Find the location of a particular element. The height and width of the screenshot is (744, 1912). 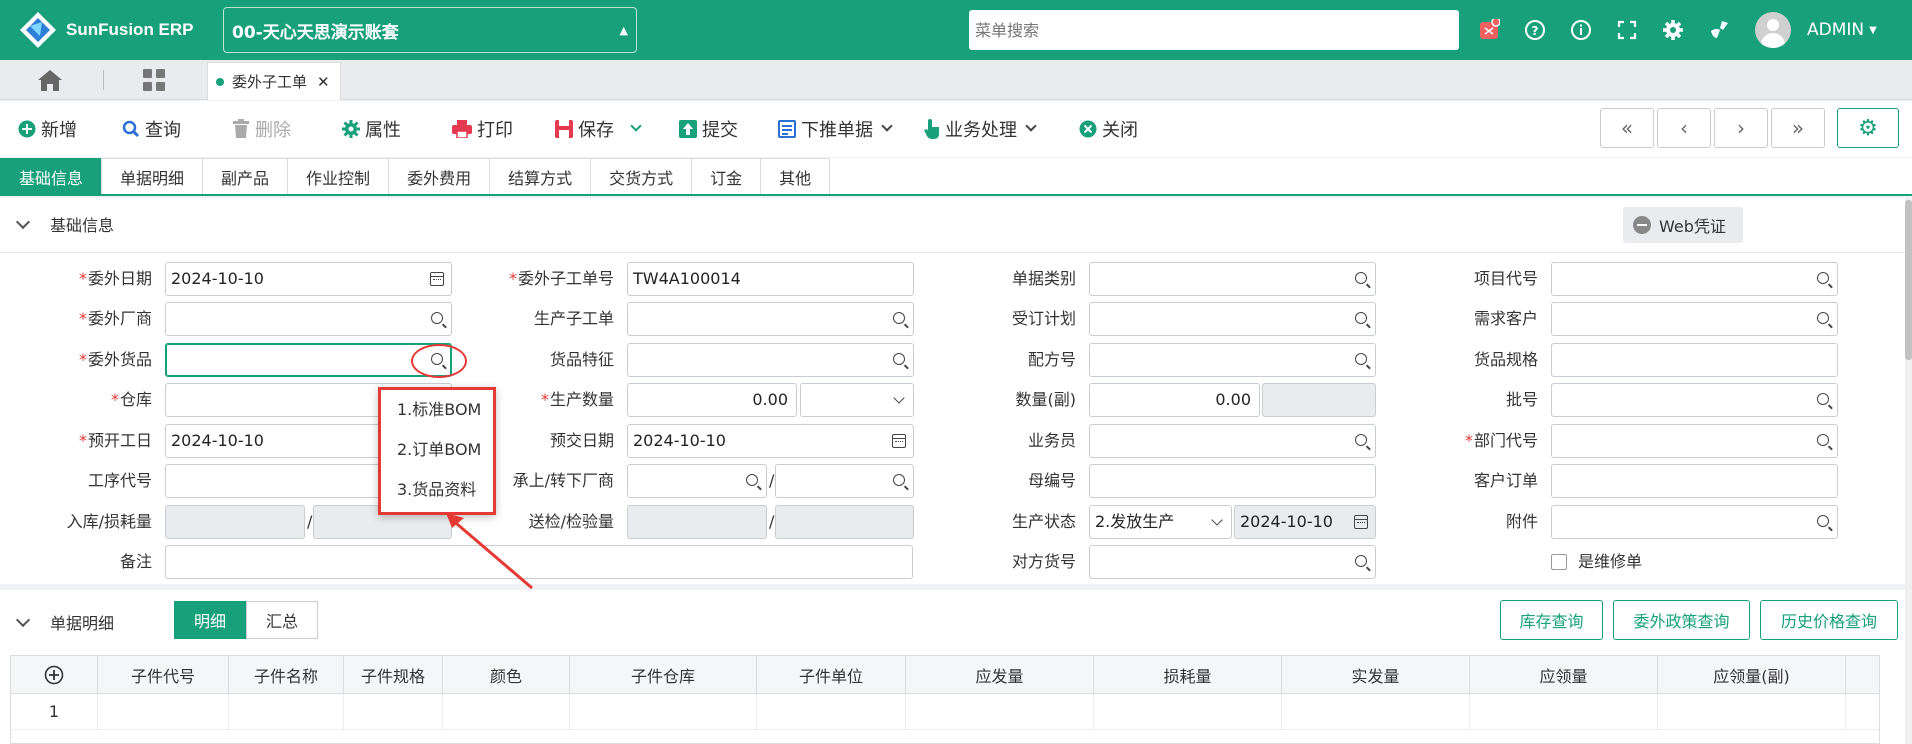

user-menu: ADMIN ▼ is located at coordinates (1816, 30).